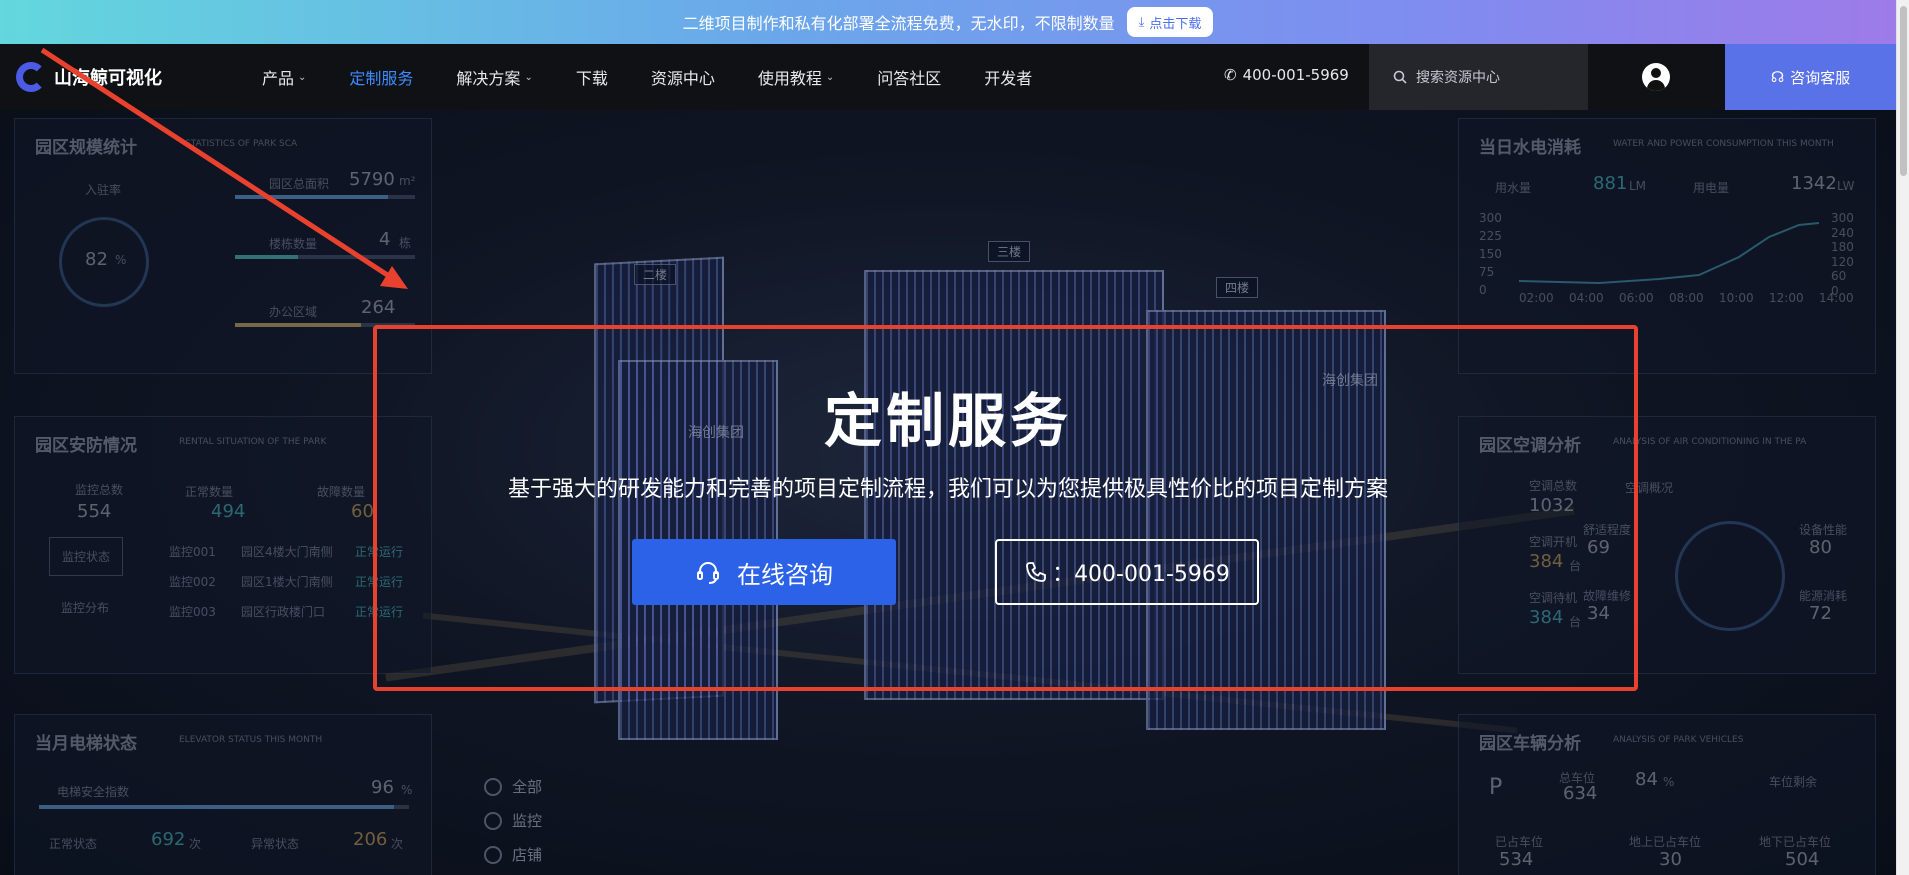 Image resolution: width=1909 pixels, height=875 pixels. Describe the element at coordinates (1777, 77) in the screenshot. I see `headset-icon: ☊` at that location.